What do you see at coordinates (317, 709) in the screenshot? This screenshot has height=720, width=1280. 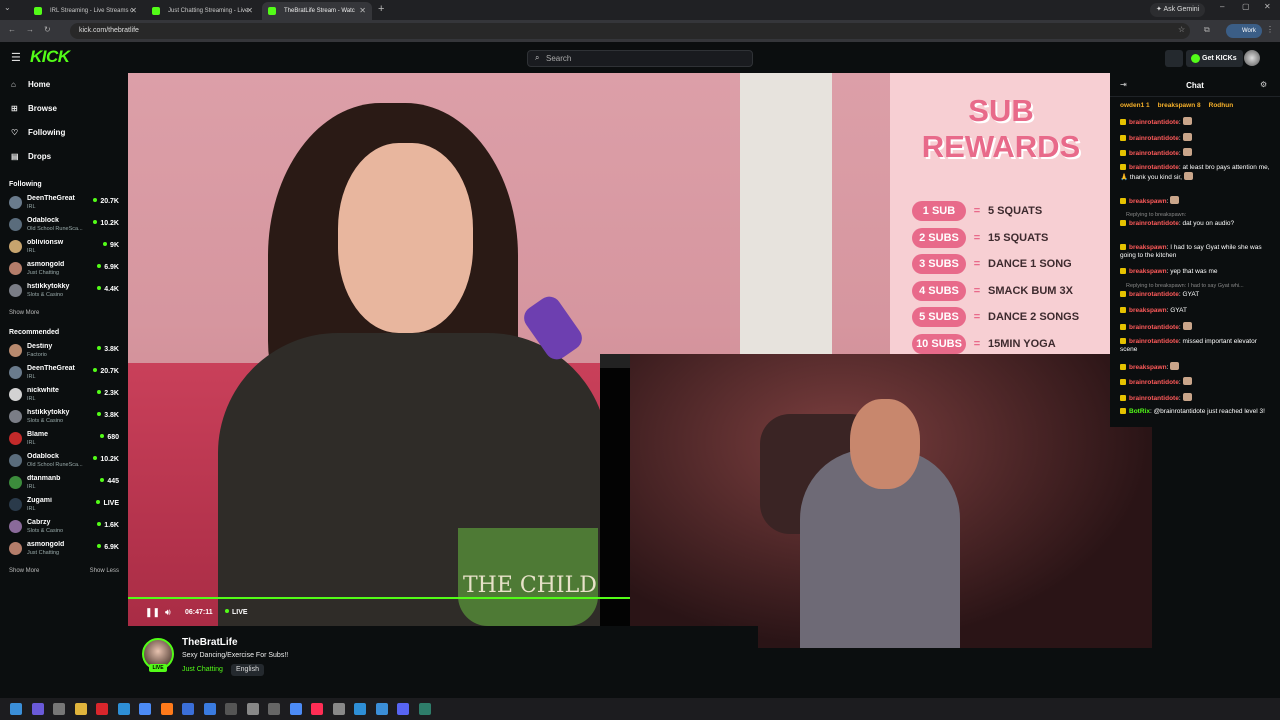 I see `tiktok-icon` at bounding box center [317, 709].